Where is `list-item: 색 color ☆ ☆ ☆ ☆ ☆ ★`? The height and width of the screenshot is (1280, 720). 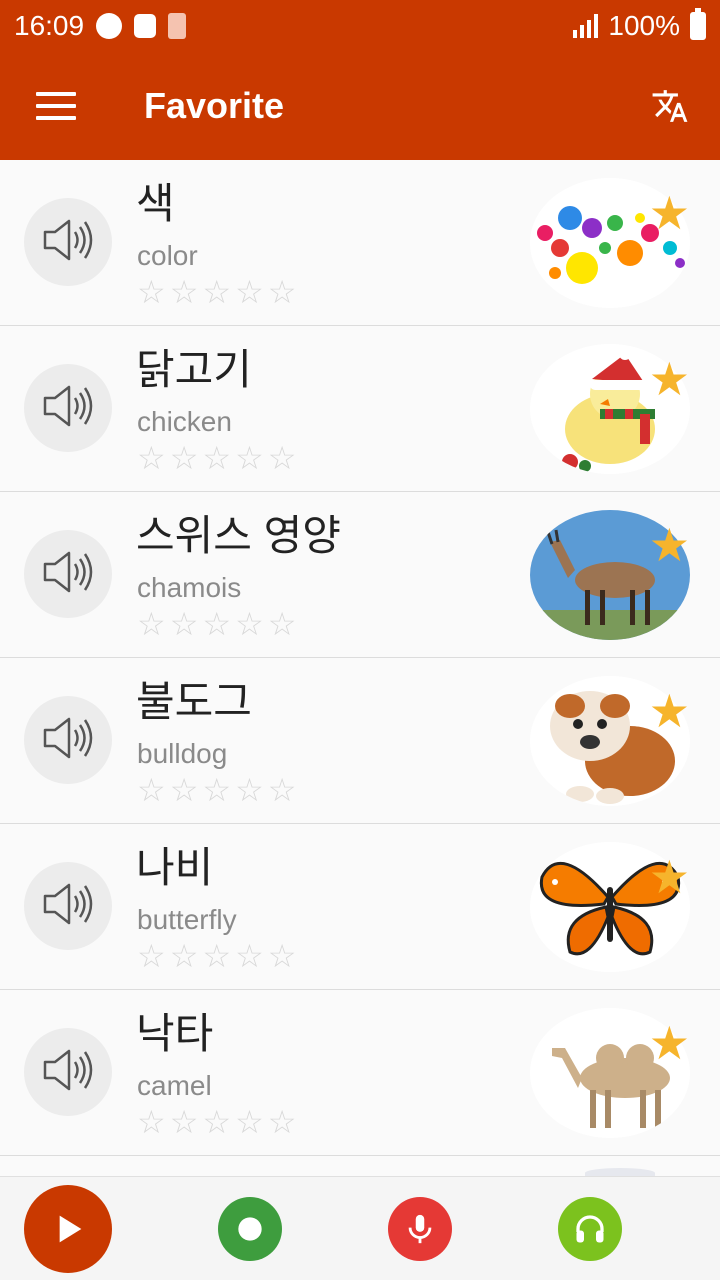 list-item: 색 color ☆ ☆ ☆ ☆ ☆ ★ is located at coordinates (360, 243).